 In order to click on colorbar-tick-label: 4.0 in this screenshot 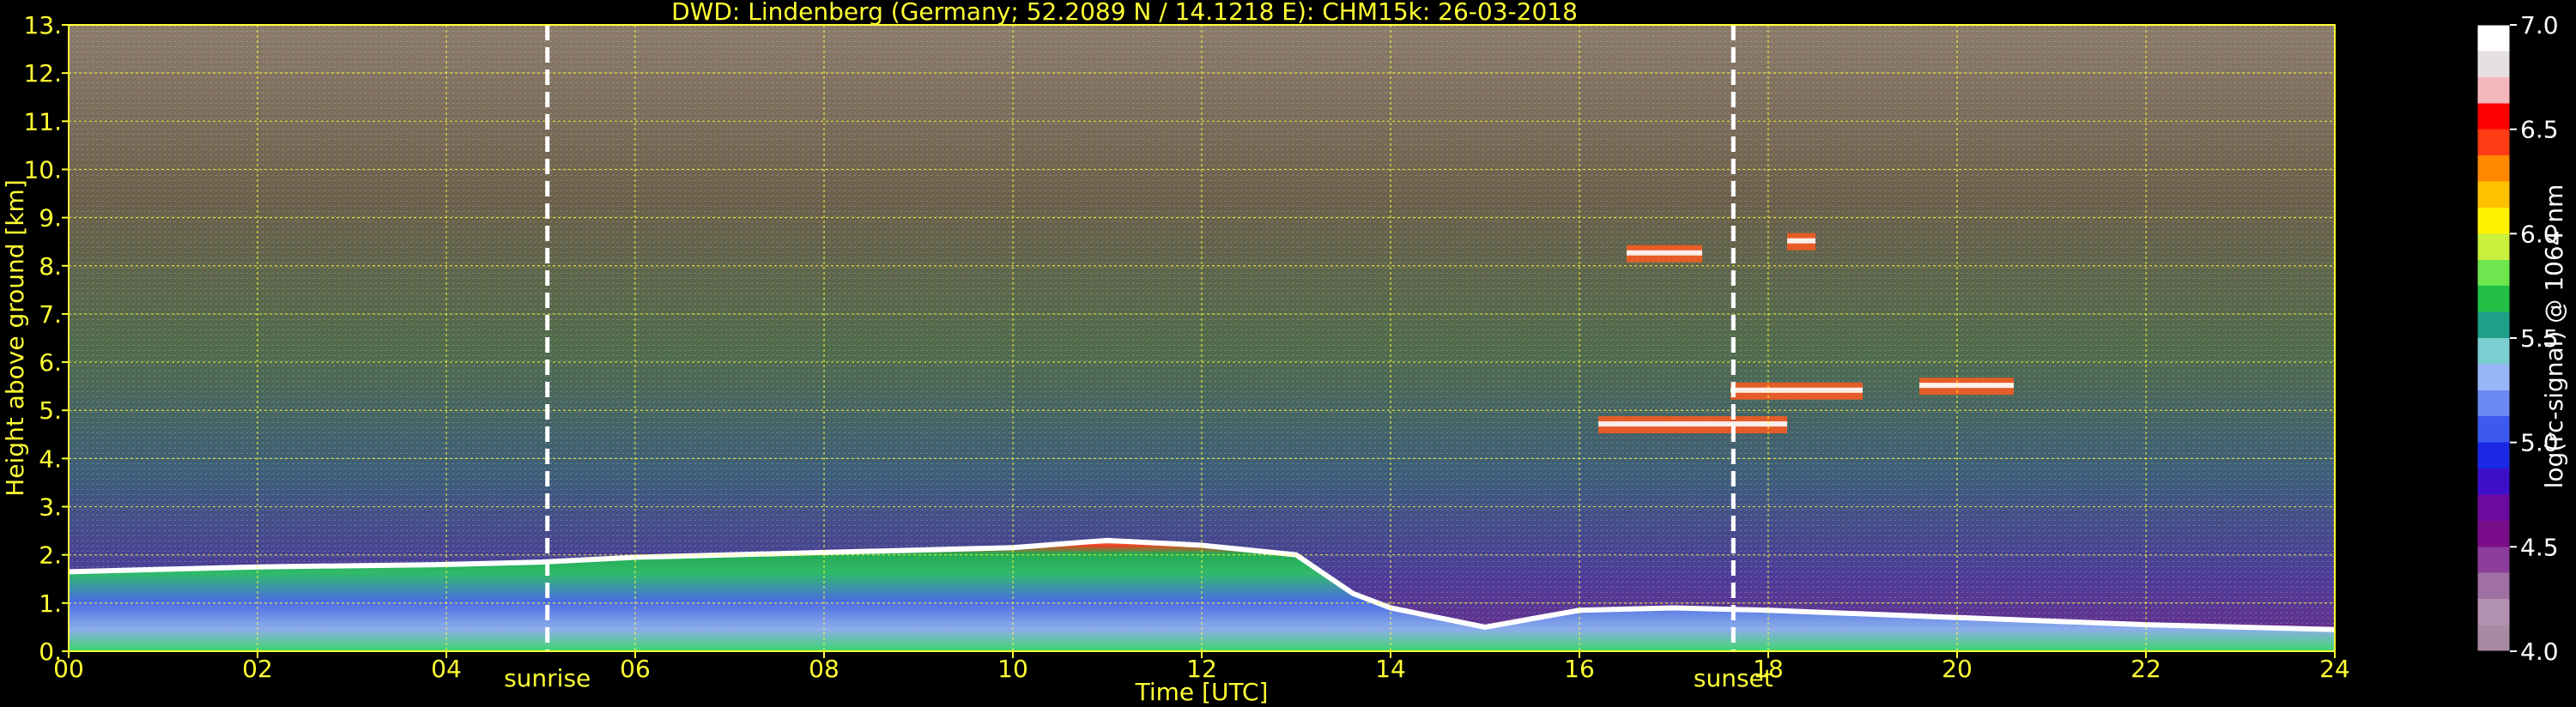, I will do `click(2539, 652)`.